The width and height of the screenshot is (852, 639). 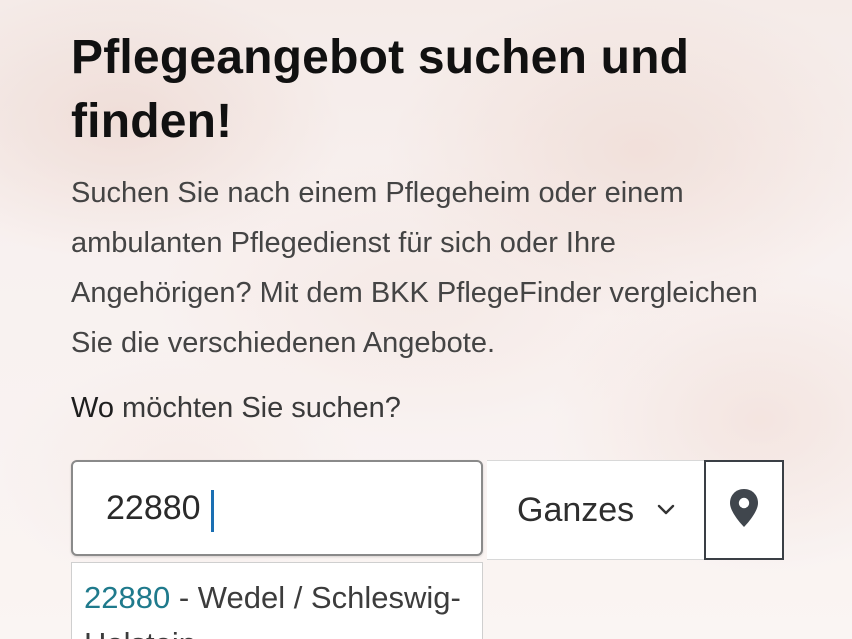 I want to click on page-title: Pflegeangebot suchen und finden!, so click(x=380, y=89).